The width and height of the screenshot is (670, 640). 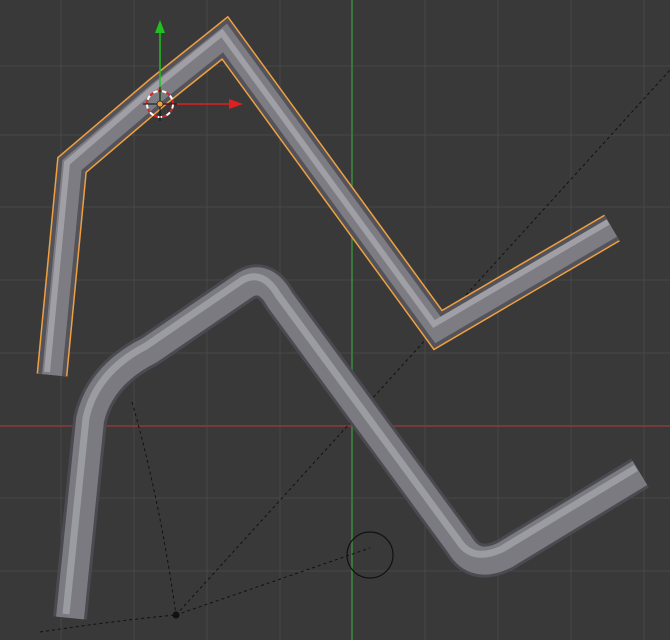 What do you see at coordinates (160, 104) in the screenshot?
I see `object-origin-dot` at bounding box center [160, 104].